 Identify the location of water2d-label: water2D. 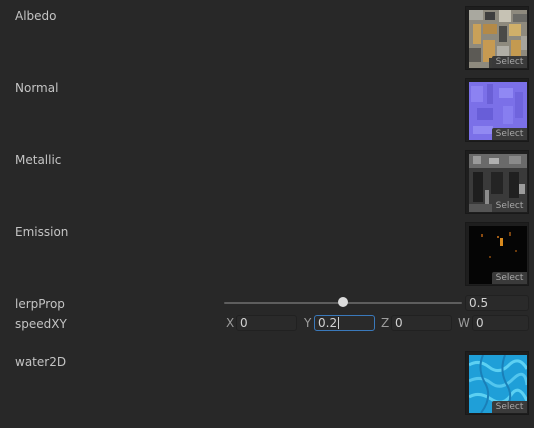
(41, 362).